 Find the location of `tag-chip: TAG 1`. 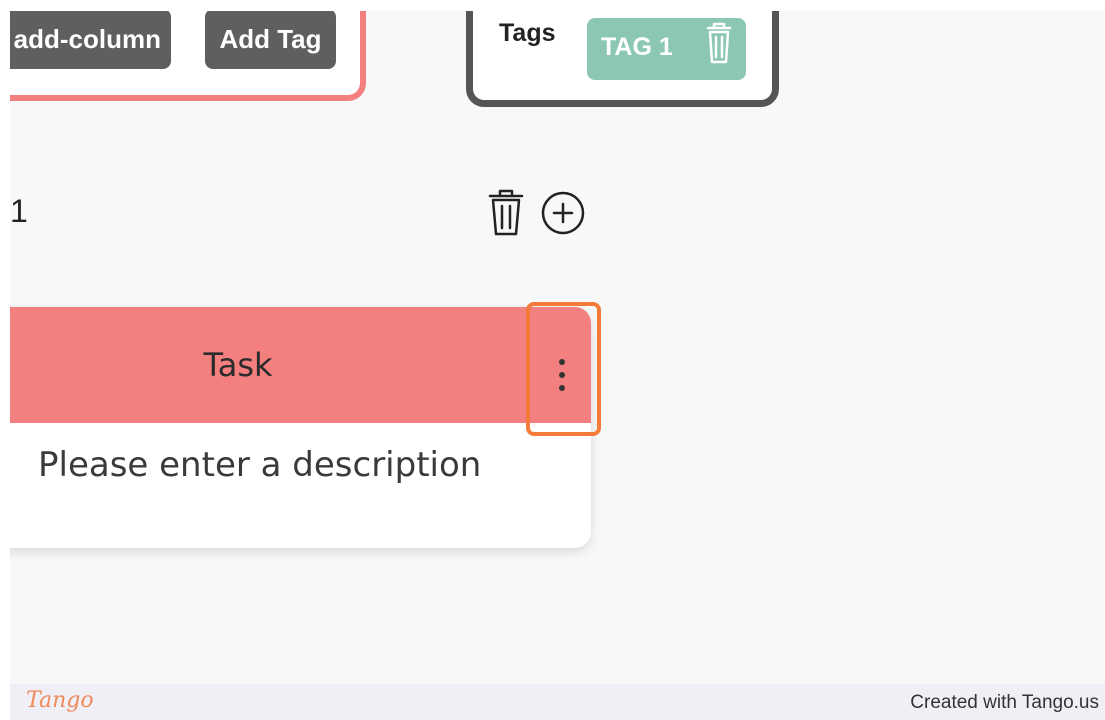

tag-chip: TAG 1 is located at coordinates (666, 49).